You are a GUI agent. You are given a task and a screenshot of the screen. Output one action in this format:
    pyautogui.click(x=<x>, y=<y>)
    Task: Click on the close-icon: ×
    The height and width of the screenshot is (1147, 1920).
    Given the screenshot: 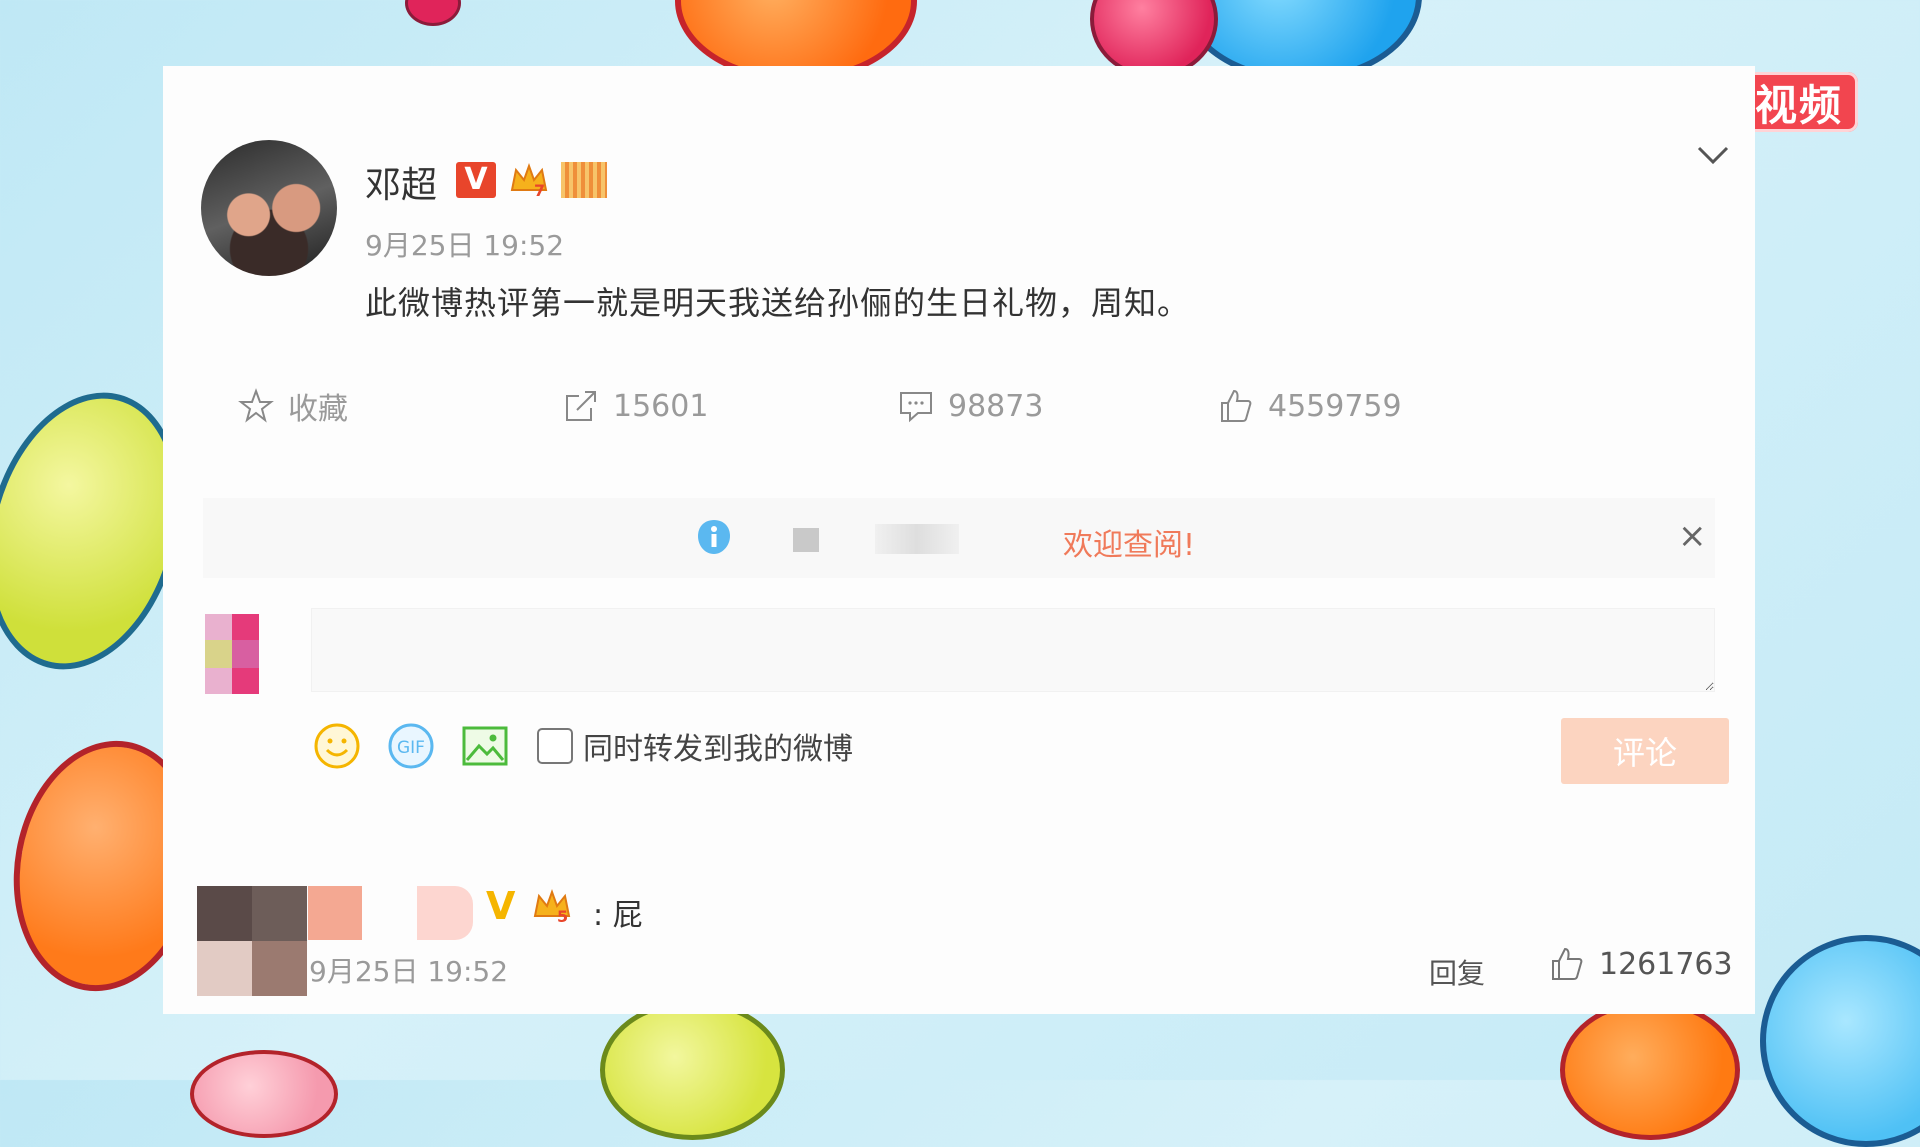 What is the action you would take?
    pyautogui.click(x=1692, y=536)
    